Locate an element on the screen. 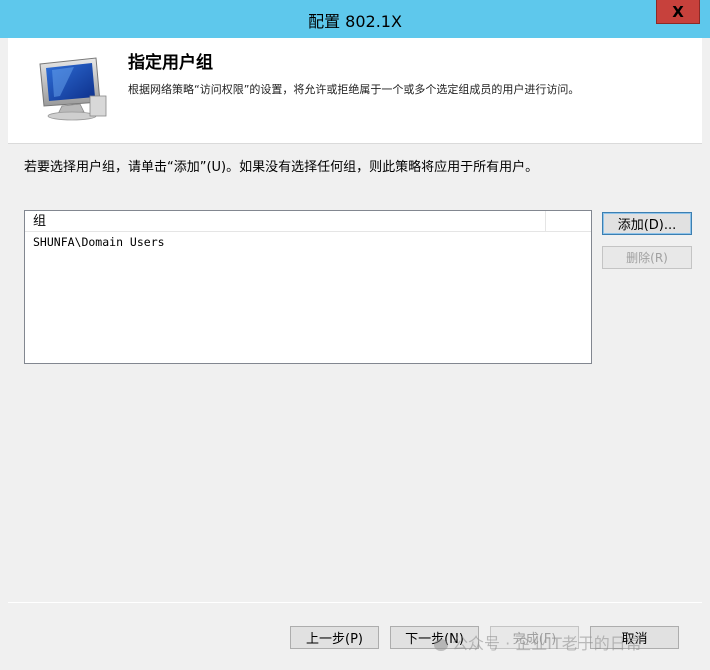 The width and height of the screenshot is (710, 670). remove-button: 删除(R) is located at coordinates (647, 257).